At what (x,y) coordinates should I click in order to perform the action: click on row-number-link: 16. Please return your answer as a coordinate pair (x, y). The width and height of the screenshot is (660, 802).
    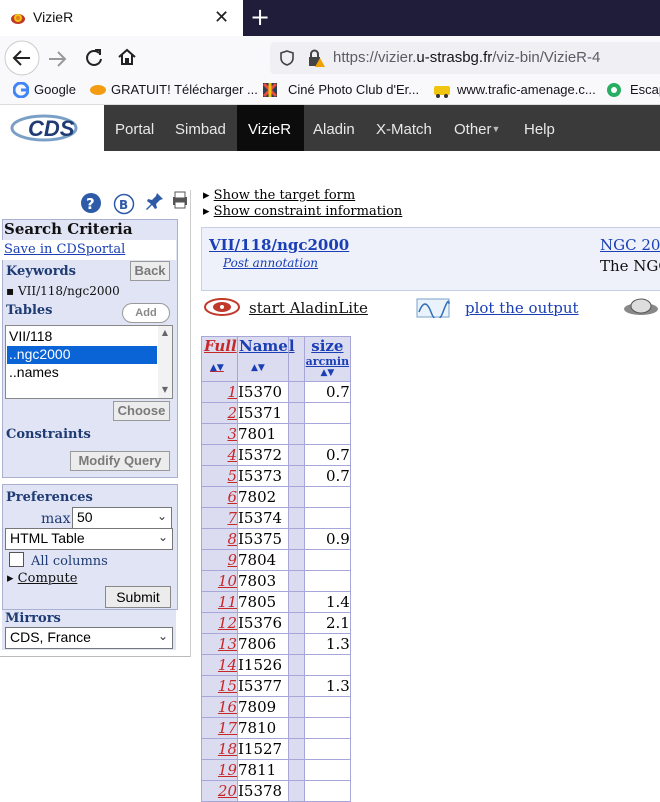
    Looking at the image, I should click on (219, 707).